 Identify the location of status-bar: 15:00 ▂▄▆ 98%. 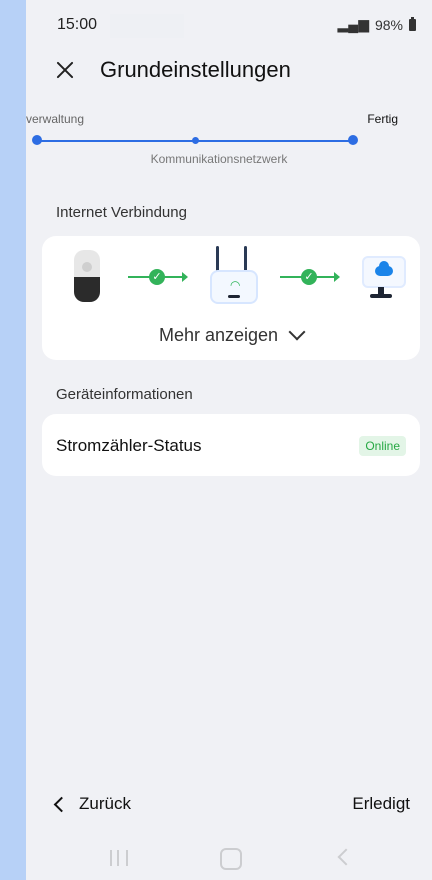
(229, 26).